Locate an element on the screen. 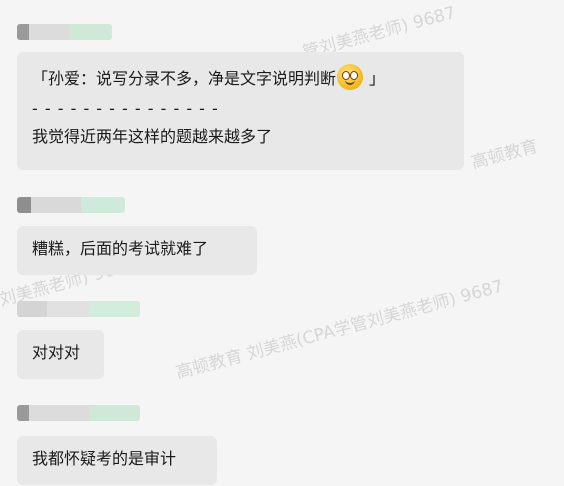 This screenshot has height=486, width=564. message-bubble: 对对对 is located at coordinates (60, 354).